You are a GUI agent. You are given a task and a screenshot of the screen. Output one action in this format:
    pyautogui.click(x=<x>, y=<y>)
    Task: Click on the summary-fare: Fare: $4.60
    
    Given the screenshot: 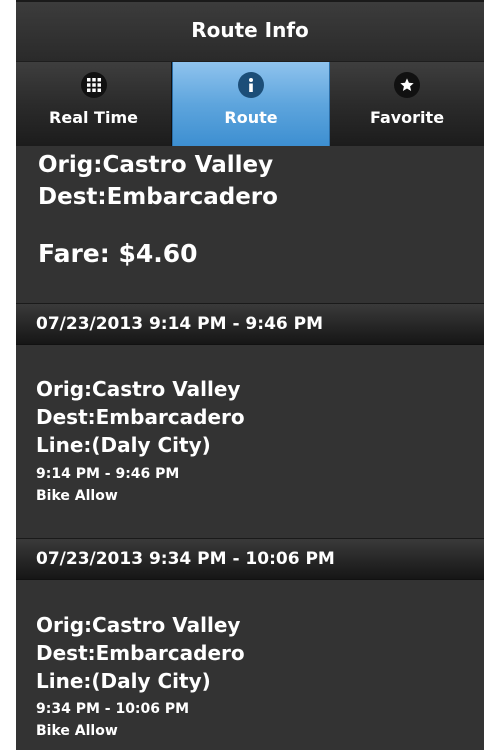 What is the action you would take?
    pyautogui.click(x=118, y=253)
    